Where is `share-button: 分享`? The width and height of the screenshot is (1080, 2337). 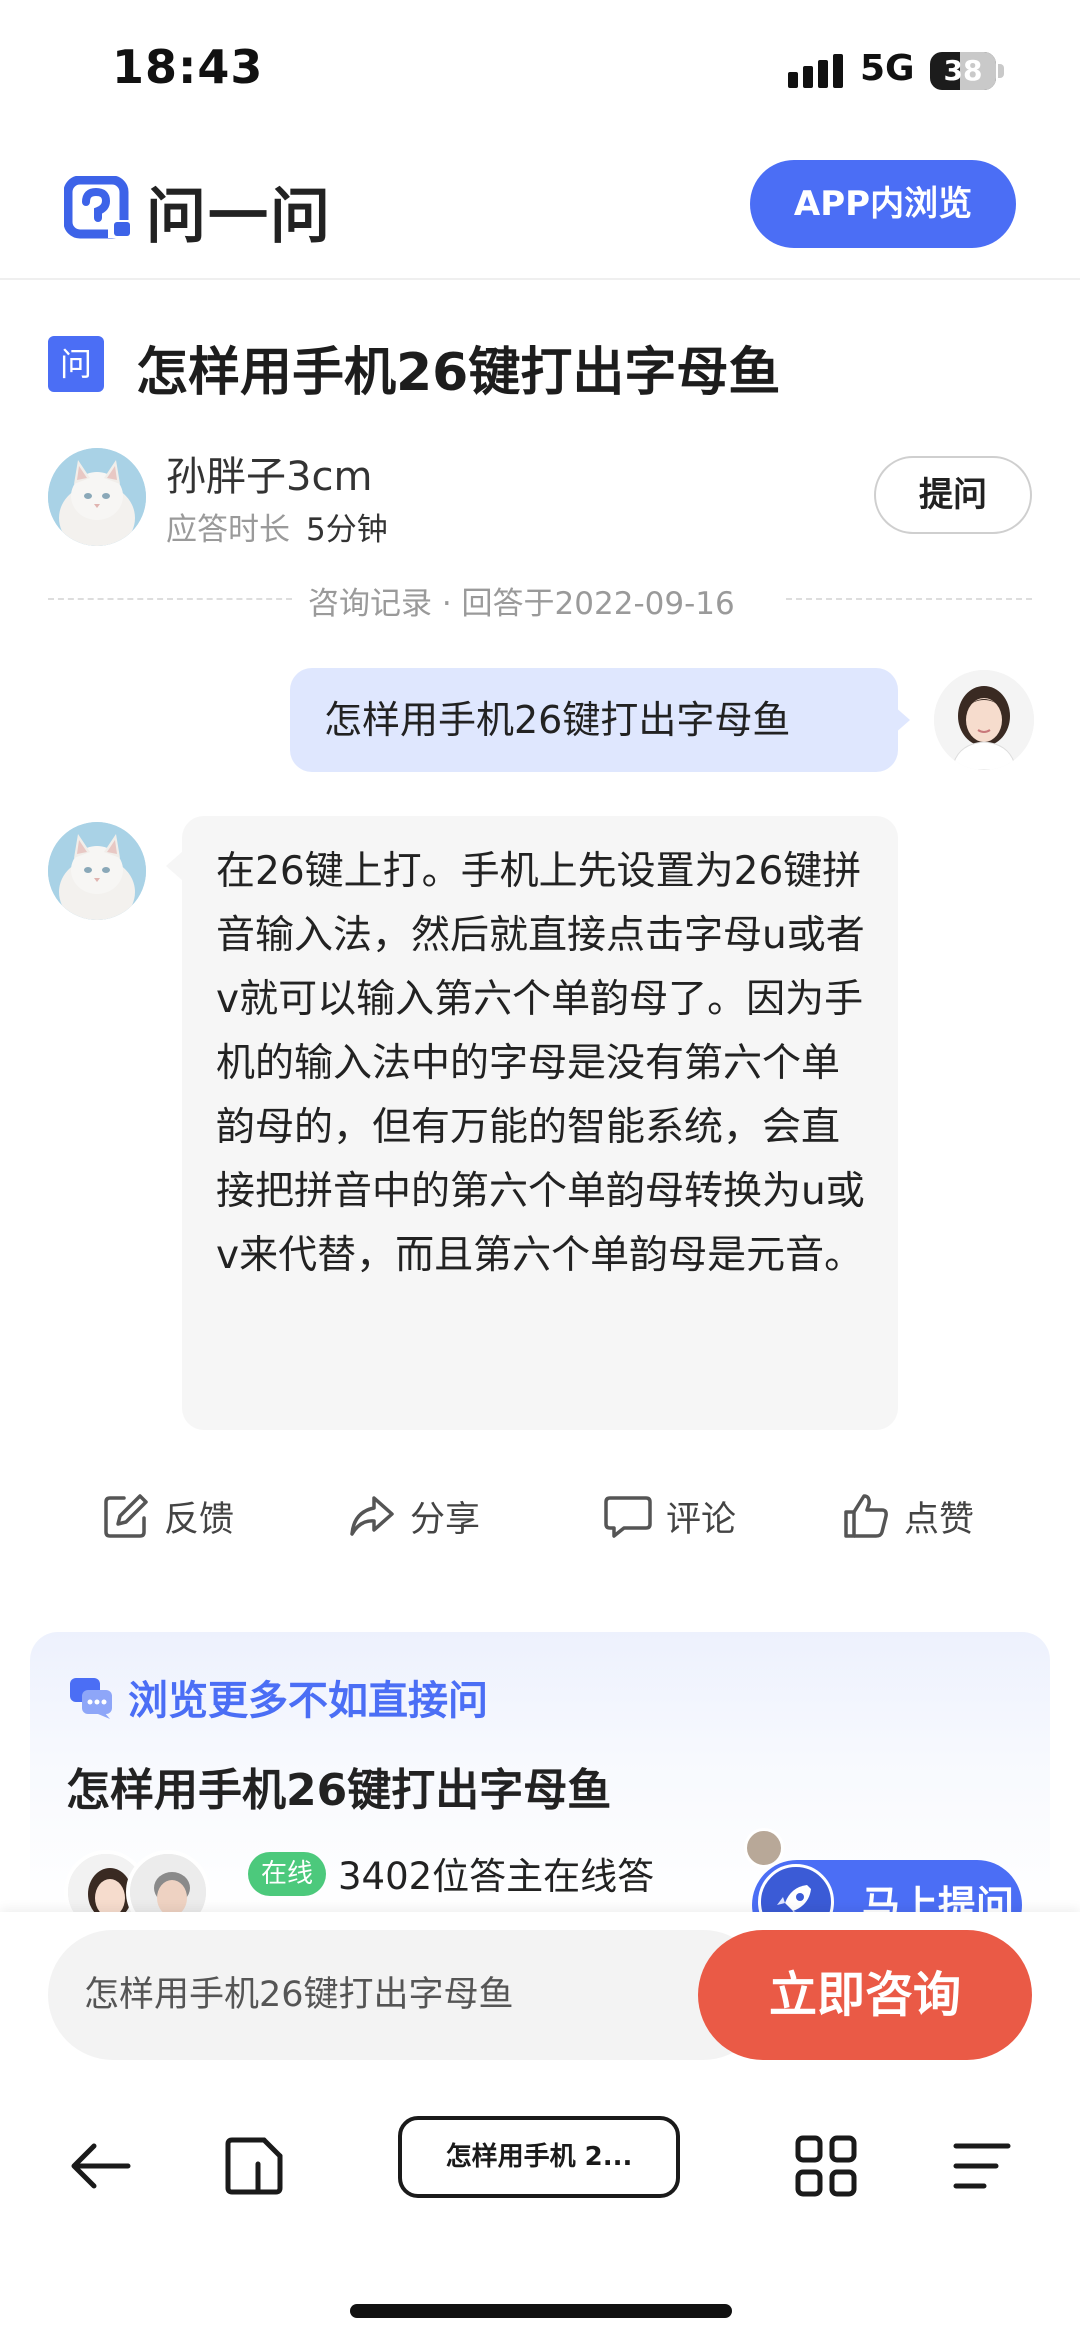 share-button: 分享 is located at coordinates (413, 1516).